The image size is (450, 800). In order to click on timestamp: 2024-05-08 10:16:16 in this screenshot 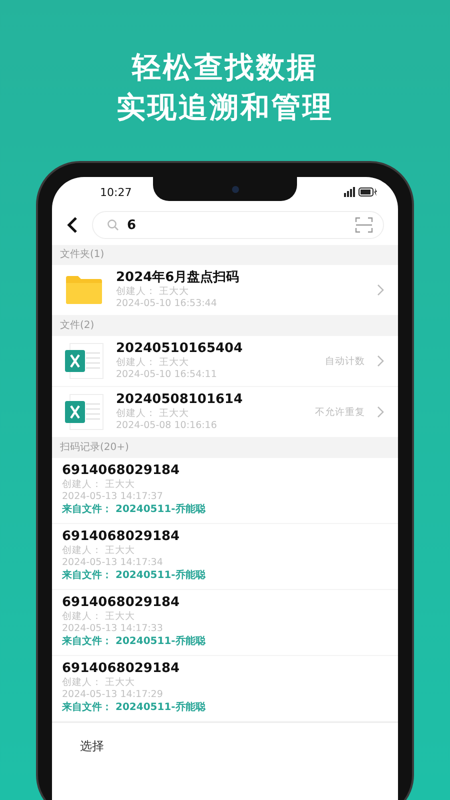, I will do `click(167, 426)`.